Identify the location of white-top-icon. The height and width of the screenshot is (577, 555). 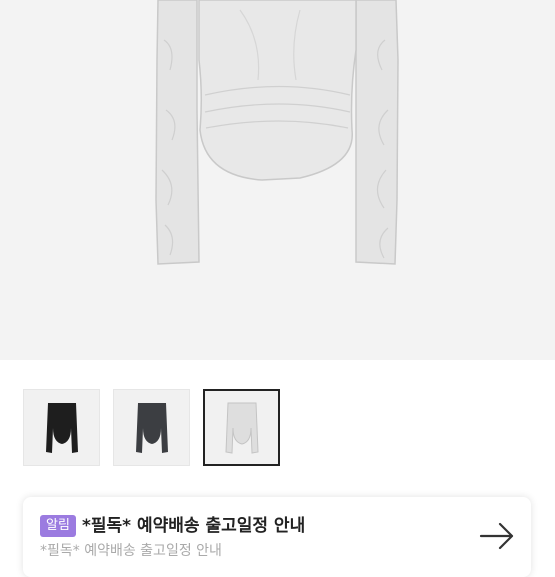
(241, 428).